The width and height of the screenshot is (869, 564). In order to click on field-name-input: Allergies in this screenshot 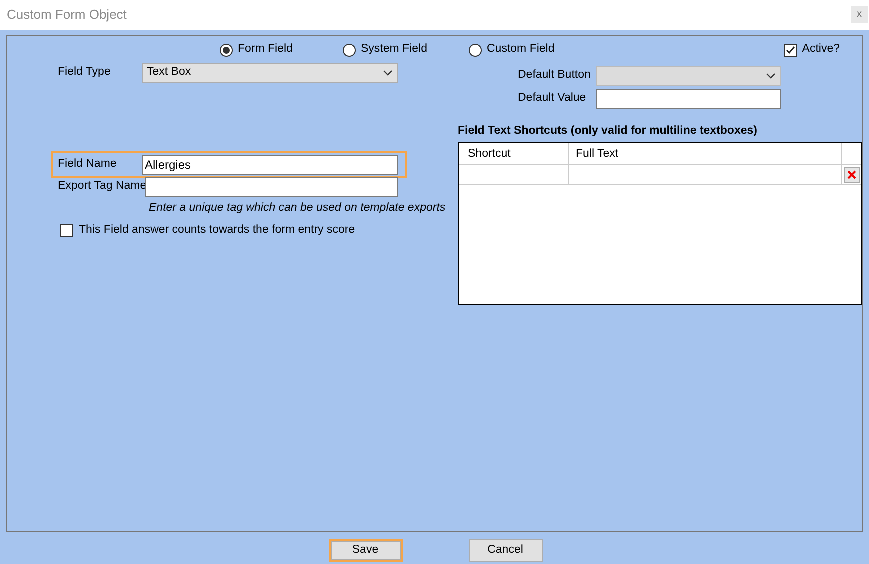, I will do `click(270, 164)`.